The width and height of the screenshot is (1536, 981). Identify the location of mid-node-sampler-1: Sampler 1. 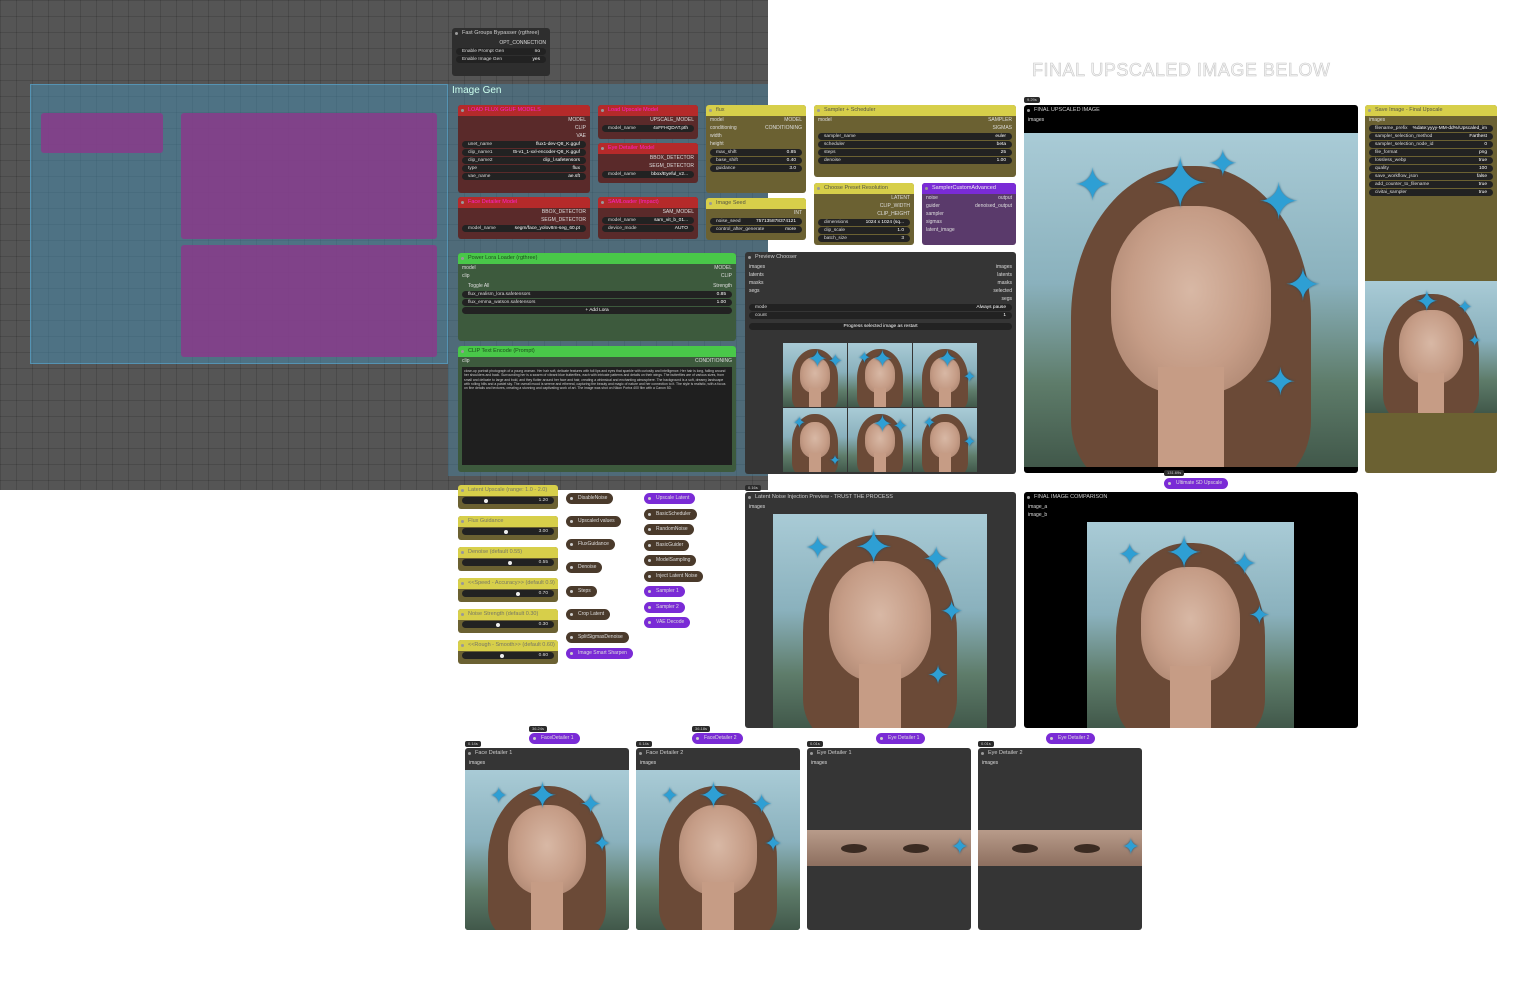
(664, 591).